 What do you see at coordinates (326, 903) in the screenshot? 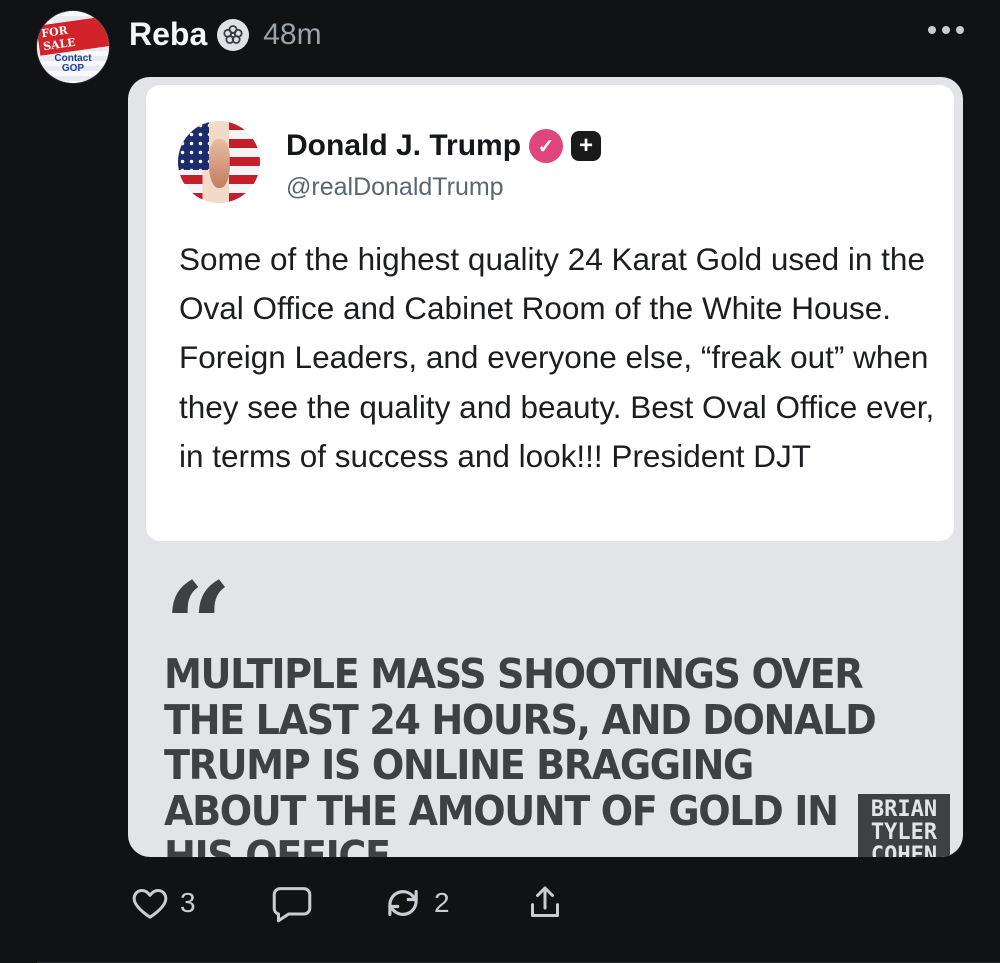
I see `reply-button` at bounding box center [326, 903].